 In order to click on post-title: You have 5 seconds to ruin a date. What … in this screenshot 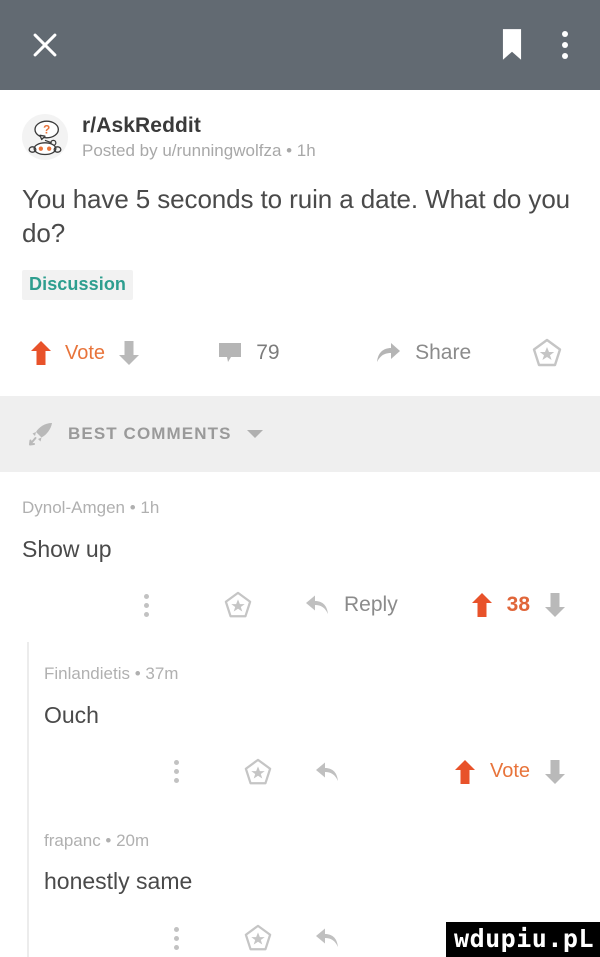, I will do `click(296, 215)`.